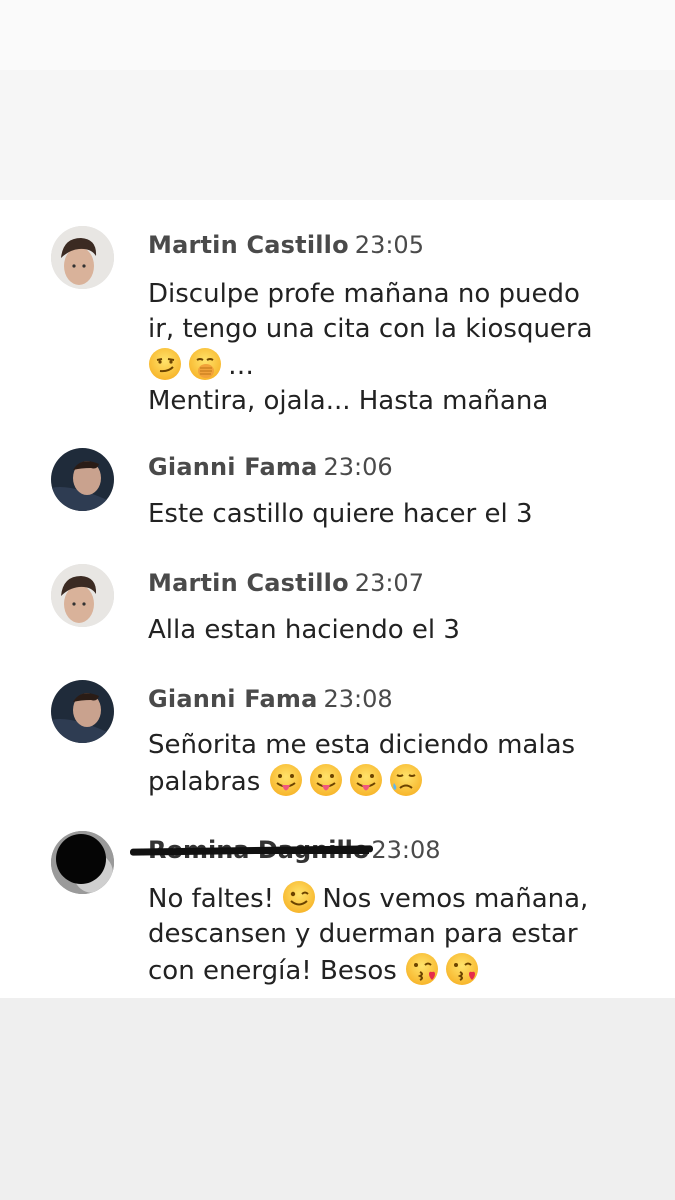 The width and height of the screenshot is (675, 1200). I want to click on text-line: Disculpe profe mañana no puedo, so click(364, 294).